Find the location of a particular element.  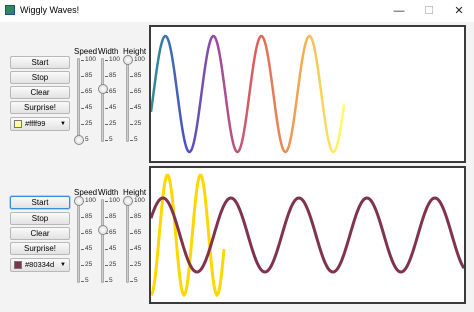

color-picker-label: #80334d is located at coordinates (40, 264).